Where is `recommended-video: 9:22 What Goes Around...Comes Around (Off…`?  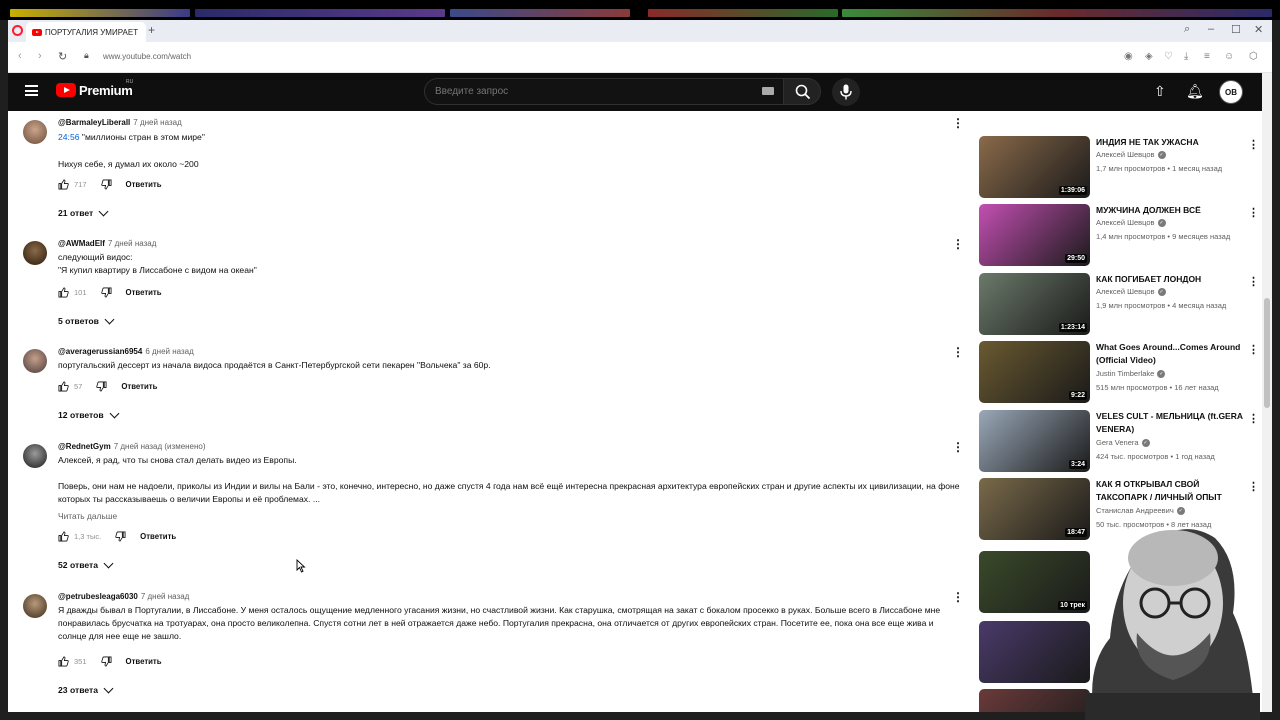
recommended-video: 9:22 What Goes Around...Comes Around (Off… is located at coordinates (1119, 373).